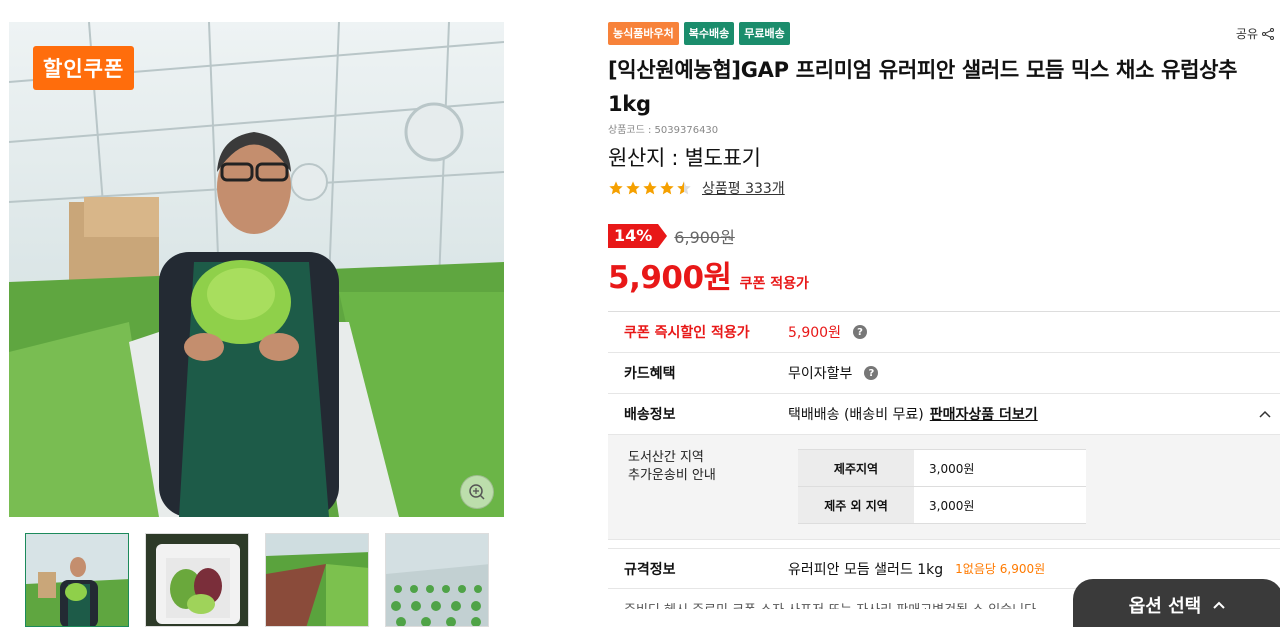  What do you see at coordinates (1165, 606) in the screenshot?
I see `option-select-label: 옵션 선택` at bounding box center [1165, 606].